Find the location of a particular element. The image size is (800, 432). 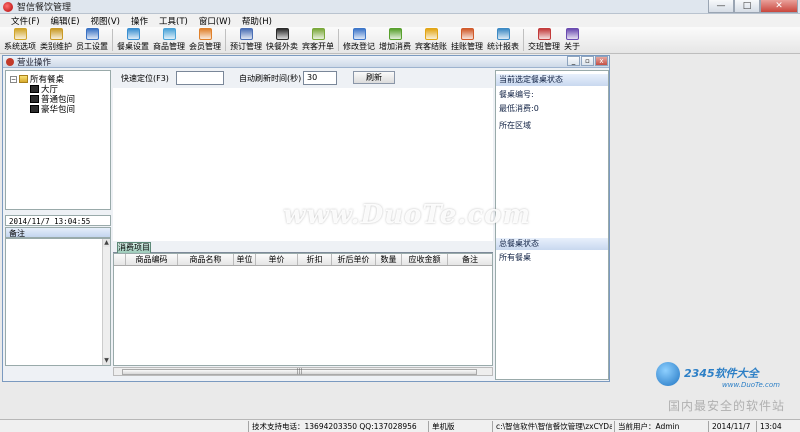

tagline-watermark: 国内最安全的软件站 is located at coordinates (727, 406).